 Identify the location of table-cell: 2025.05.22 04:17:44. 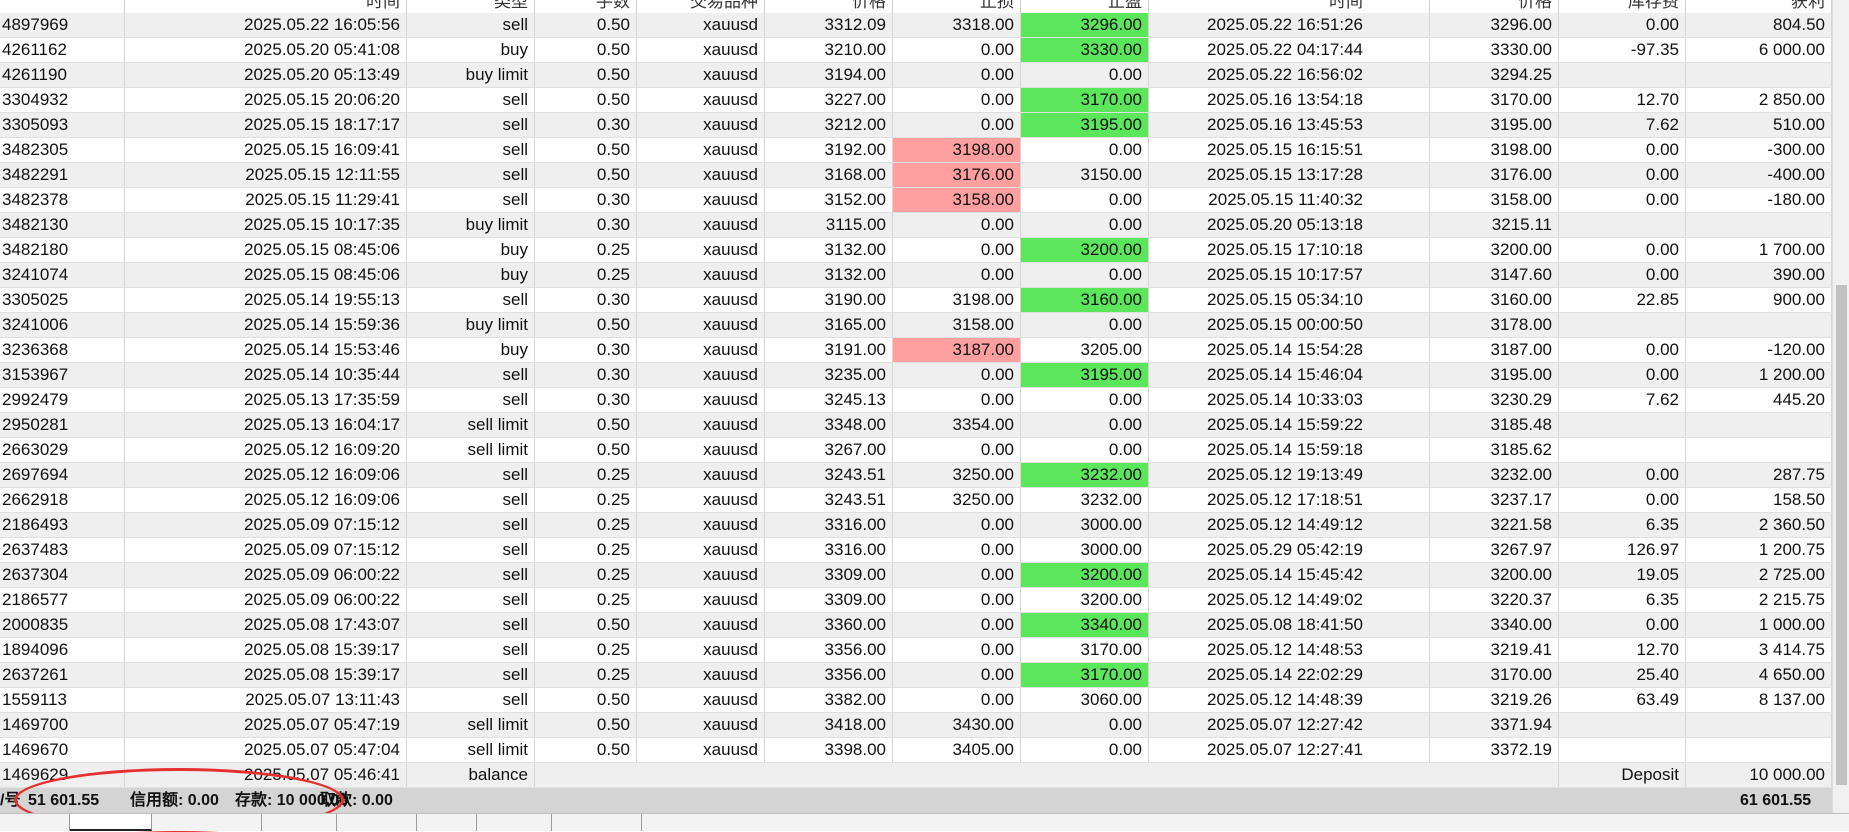
(1289, 50).